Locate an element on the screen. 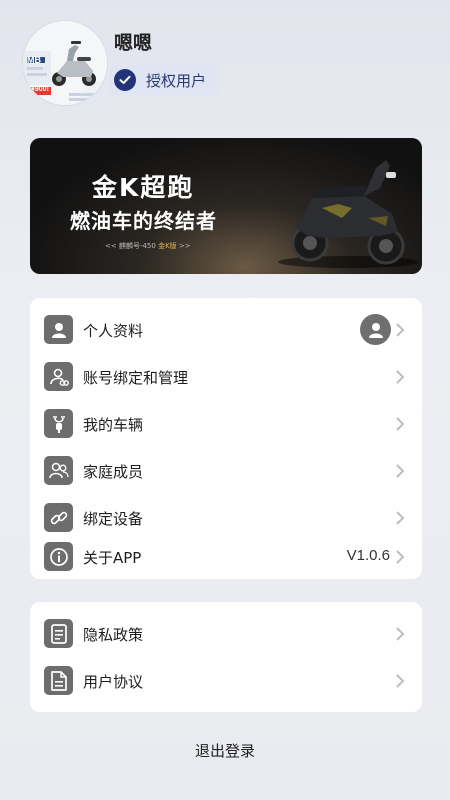 This screenshot has height=800, width=450. menu-item-my-vehicle: 我的车辆 is located at coordinates (226, 424).